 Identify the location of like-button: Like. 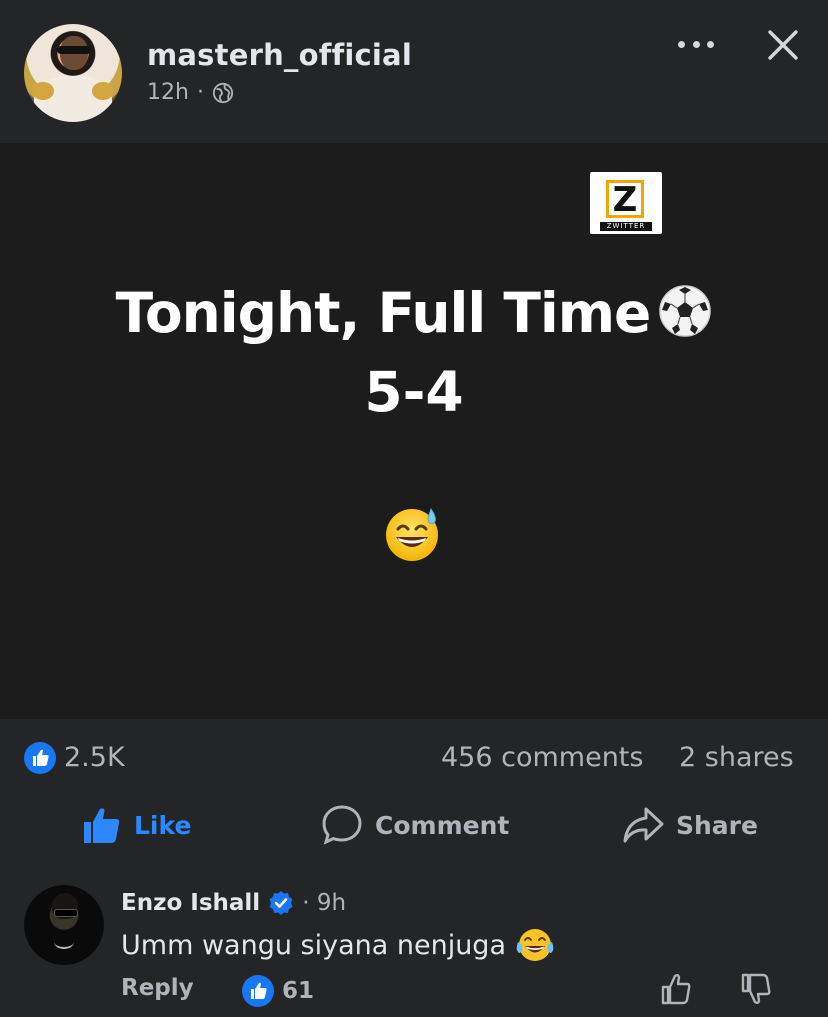
(136, 825).